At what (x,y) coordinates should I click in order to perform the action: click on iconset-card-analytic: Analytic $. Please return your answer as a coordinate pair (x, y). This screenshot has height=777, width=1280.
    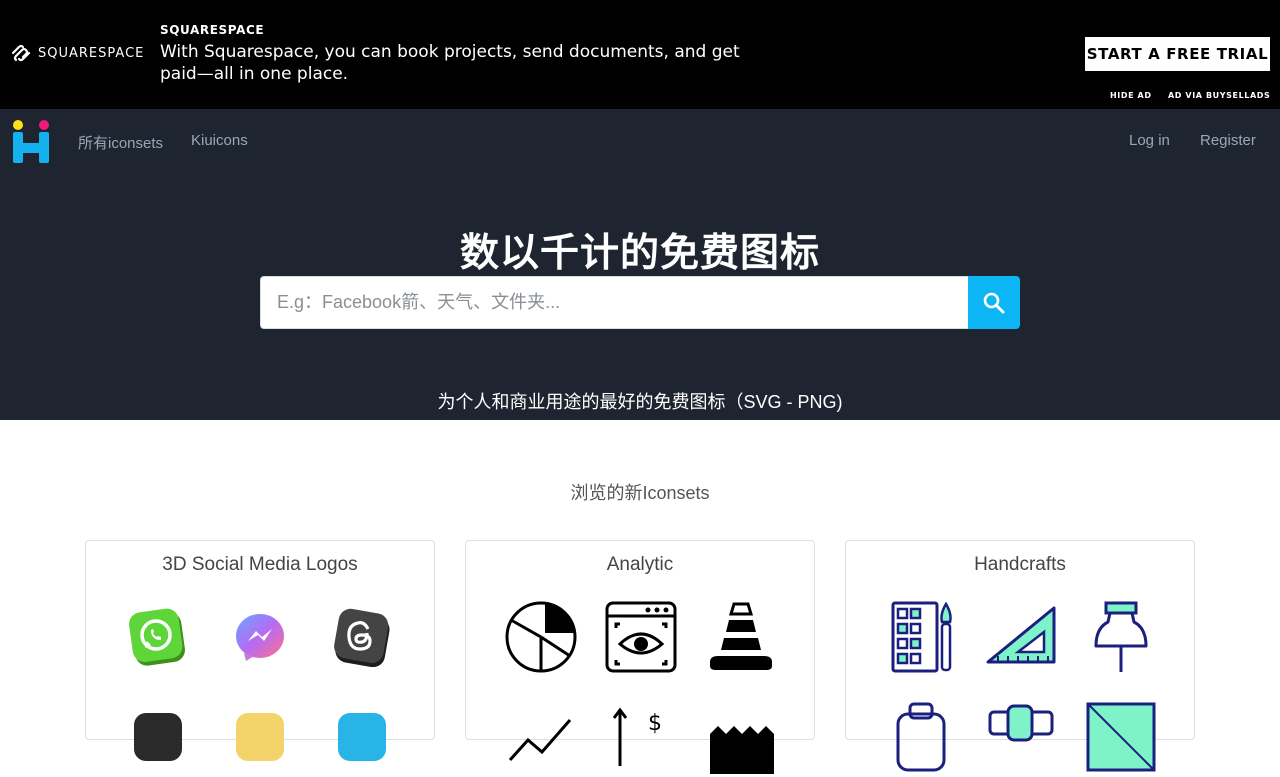
    Looking at the image, I should click on (640, 657).